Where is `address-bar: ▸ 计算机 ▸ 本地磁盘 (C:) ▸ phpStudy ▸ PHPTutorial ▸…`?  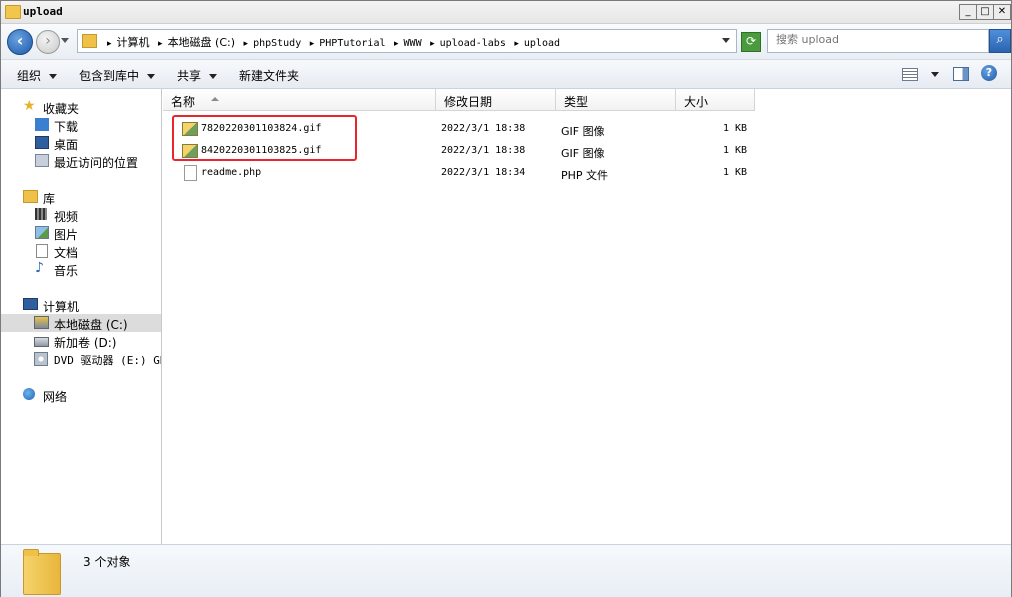 address-bar: ▸ 计算机 ▸ 本地磁盘 (C:) ▸ phpStudy ▸ PHPTutorial ▸… is located at coordinates (407, 41).